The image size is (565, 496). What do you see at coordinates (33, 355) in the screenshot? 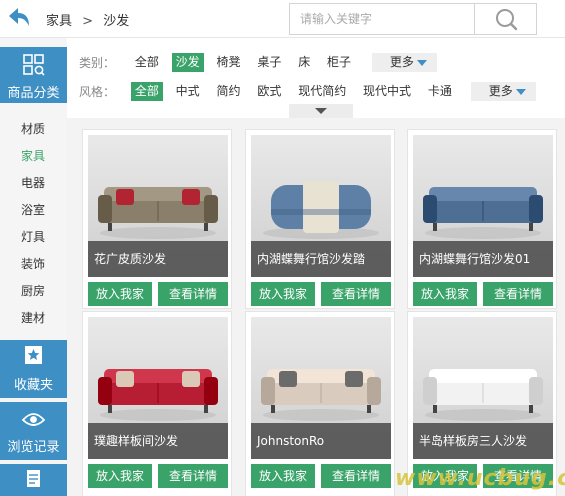
I see `star-folder-icon` at bounding box center [33, 355].